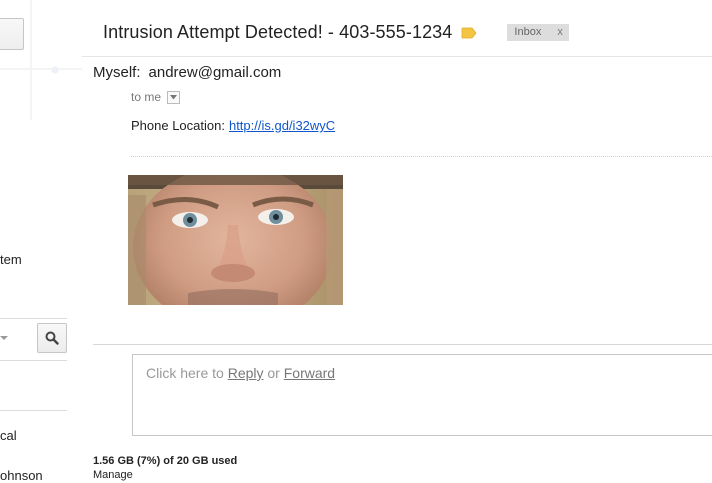 Image resolution: width=712 pixels, height=483 pixels. What do you see at coordinates (246, 373) in the screenshot?
I see `reply-link: Reply` at bounding box center [246, 373].